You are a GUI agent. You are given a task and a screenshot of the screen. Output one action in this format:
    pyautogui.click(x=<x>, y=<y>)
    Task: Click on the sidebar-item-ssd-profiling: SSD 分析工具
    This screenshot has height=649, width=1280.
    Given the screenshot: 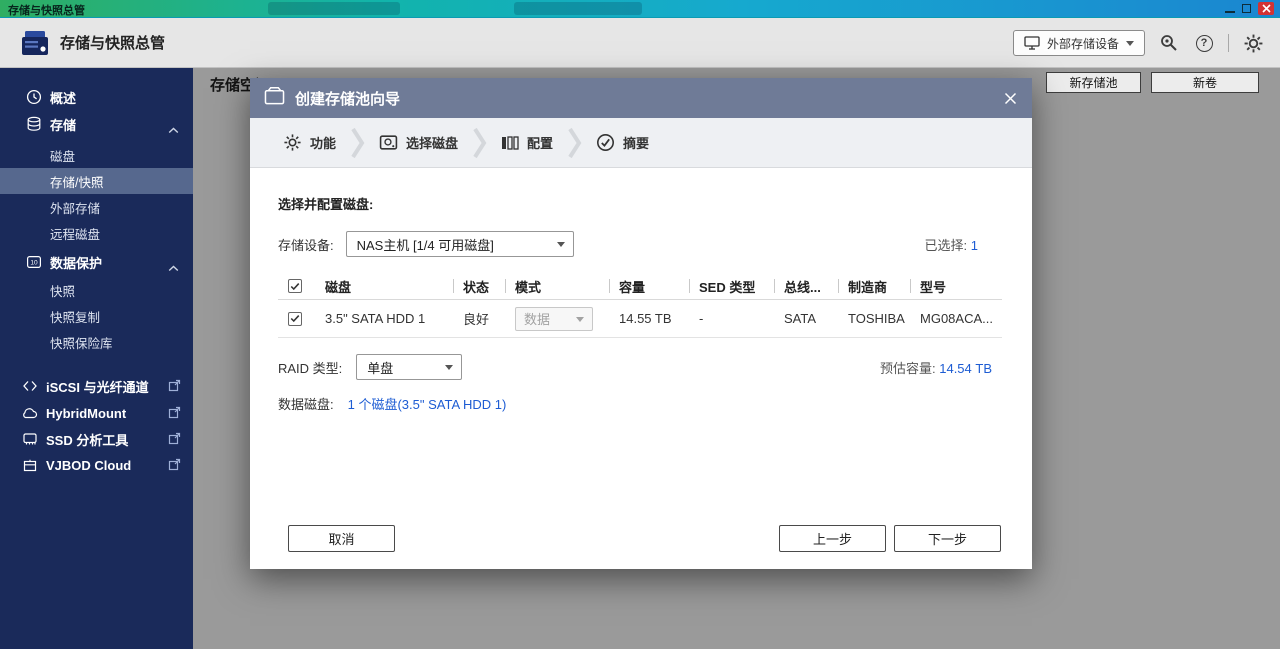 What is the action you would take?
    pyautogui.click(x=96, y=439)
    